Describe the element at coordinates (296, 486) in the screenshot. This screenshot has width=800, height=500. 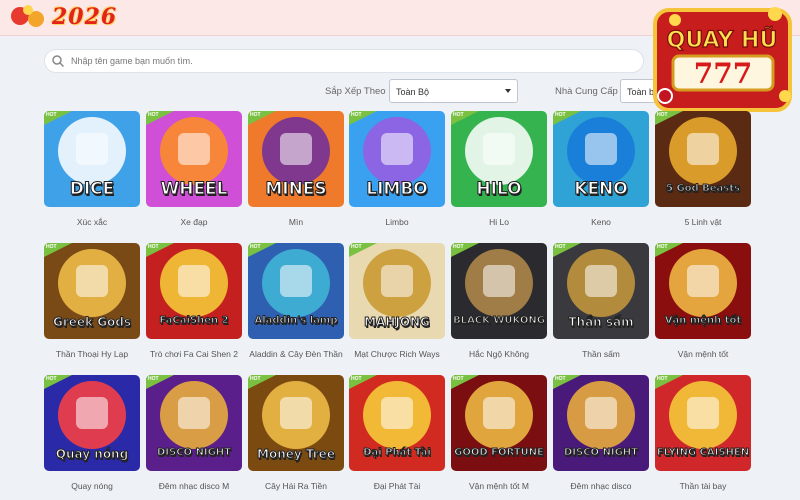
I see `game-caption: Cây Hái Ra Tiền` at that location.